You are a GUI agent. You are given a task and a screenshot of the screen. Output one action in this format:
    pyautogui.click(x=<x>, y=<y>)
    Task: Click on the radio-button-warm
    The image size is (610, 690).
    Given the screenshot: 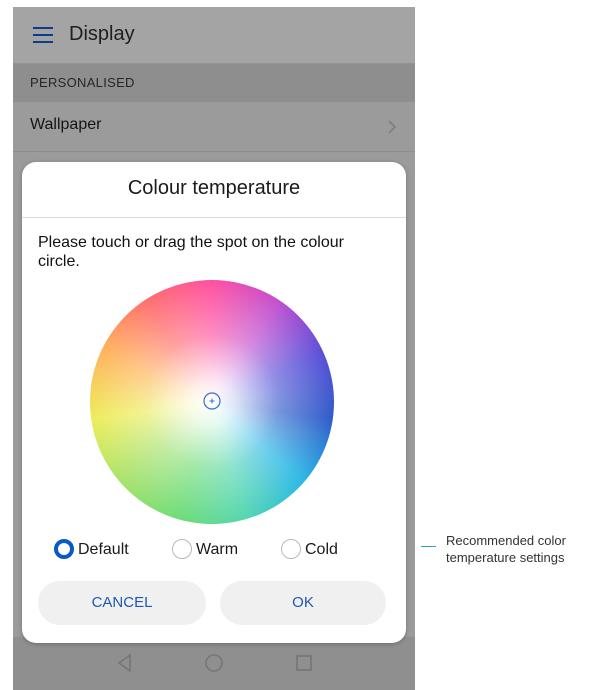 What is the action you would take?
    pyautogui.click(x=182, y=549)
    